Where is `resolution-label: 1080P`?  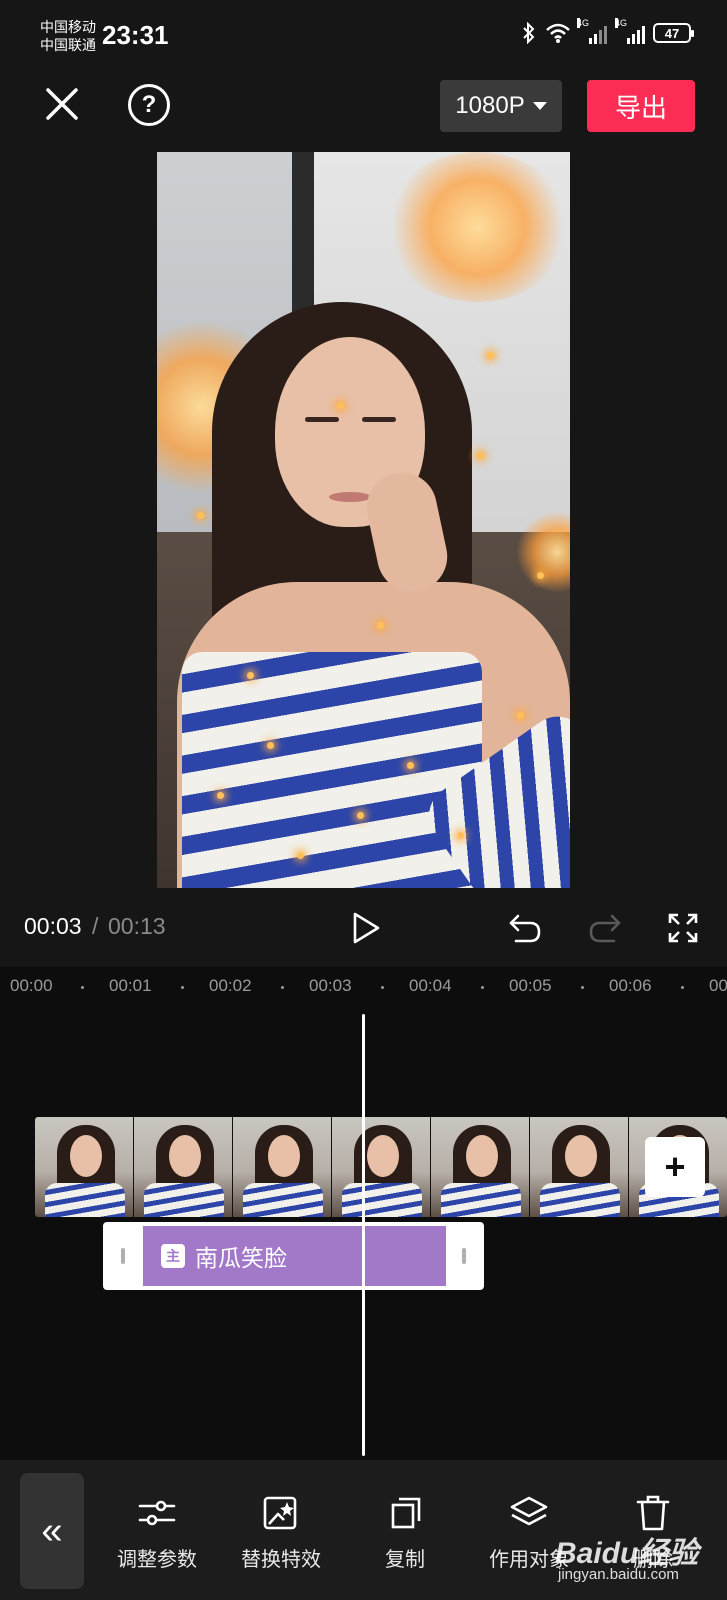 resolution-label: 1080P is located at coordinates (490, 105).